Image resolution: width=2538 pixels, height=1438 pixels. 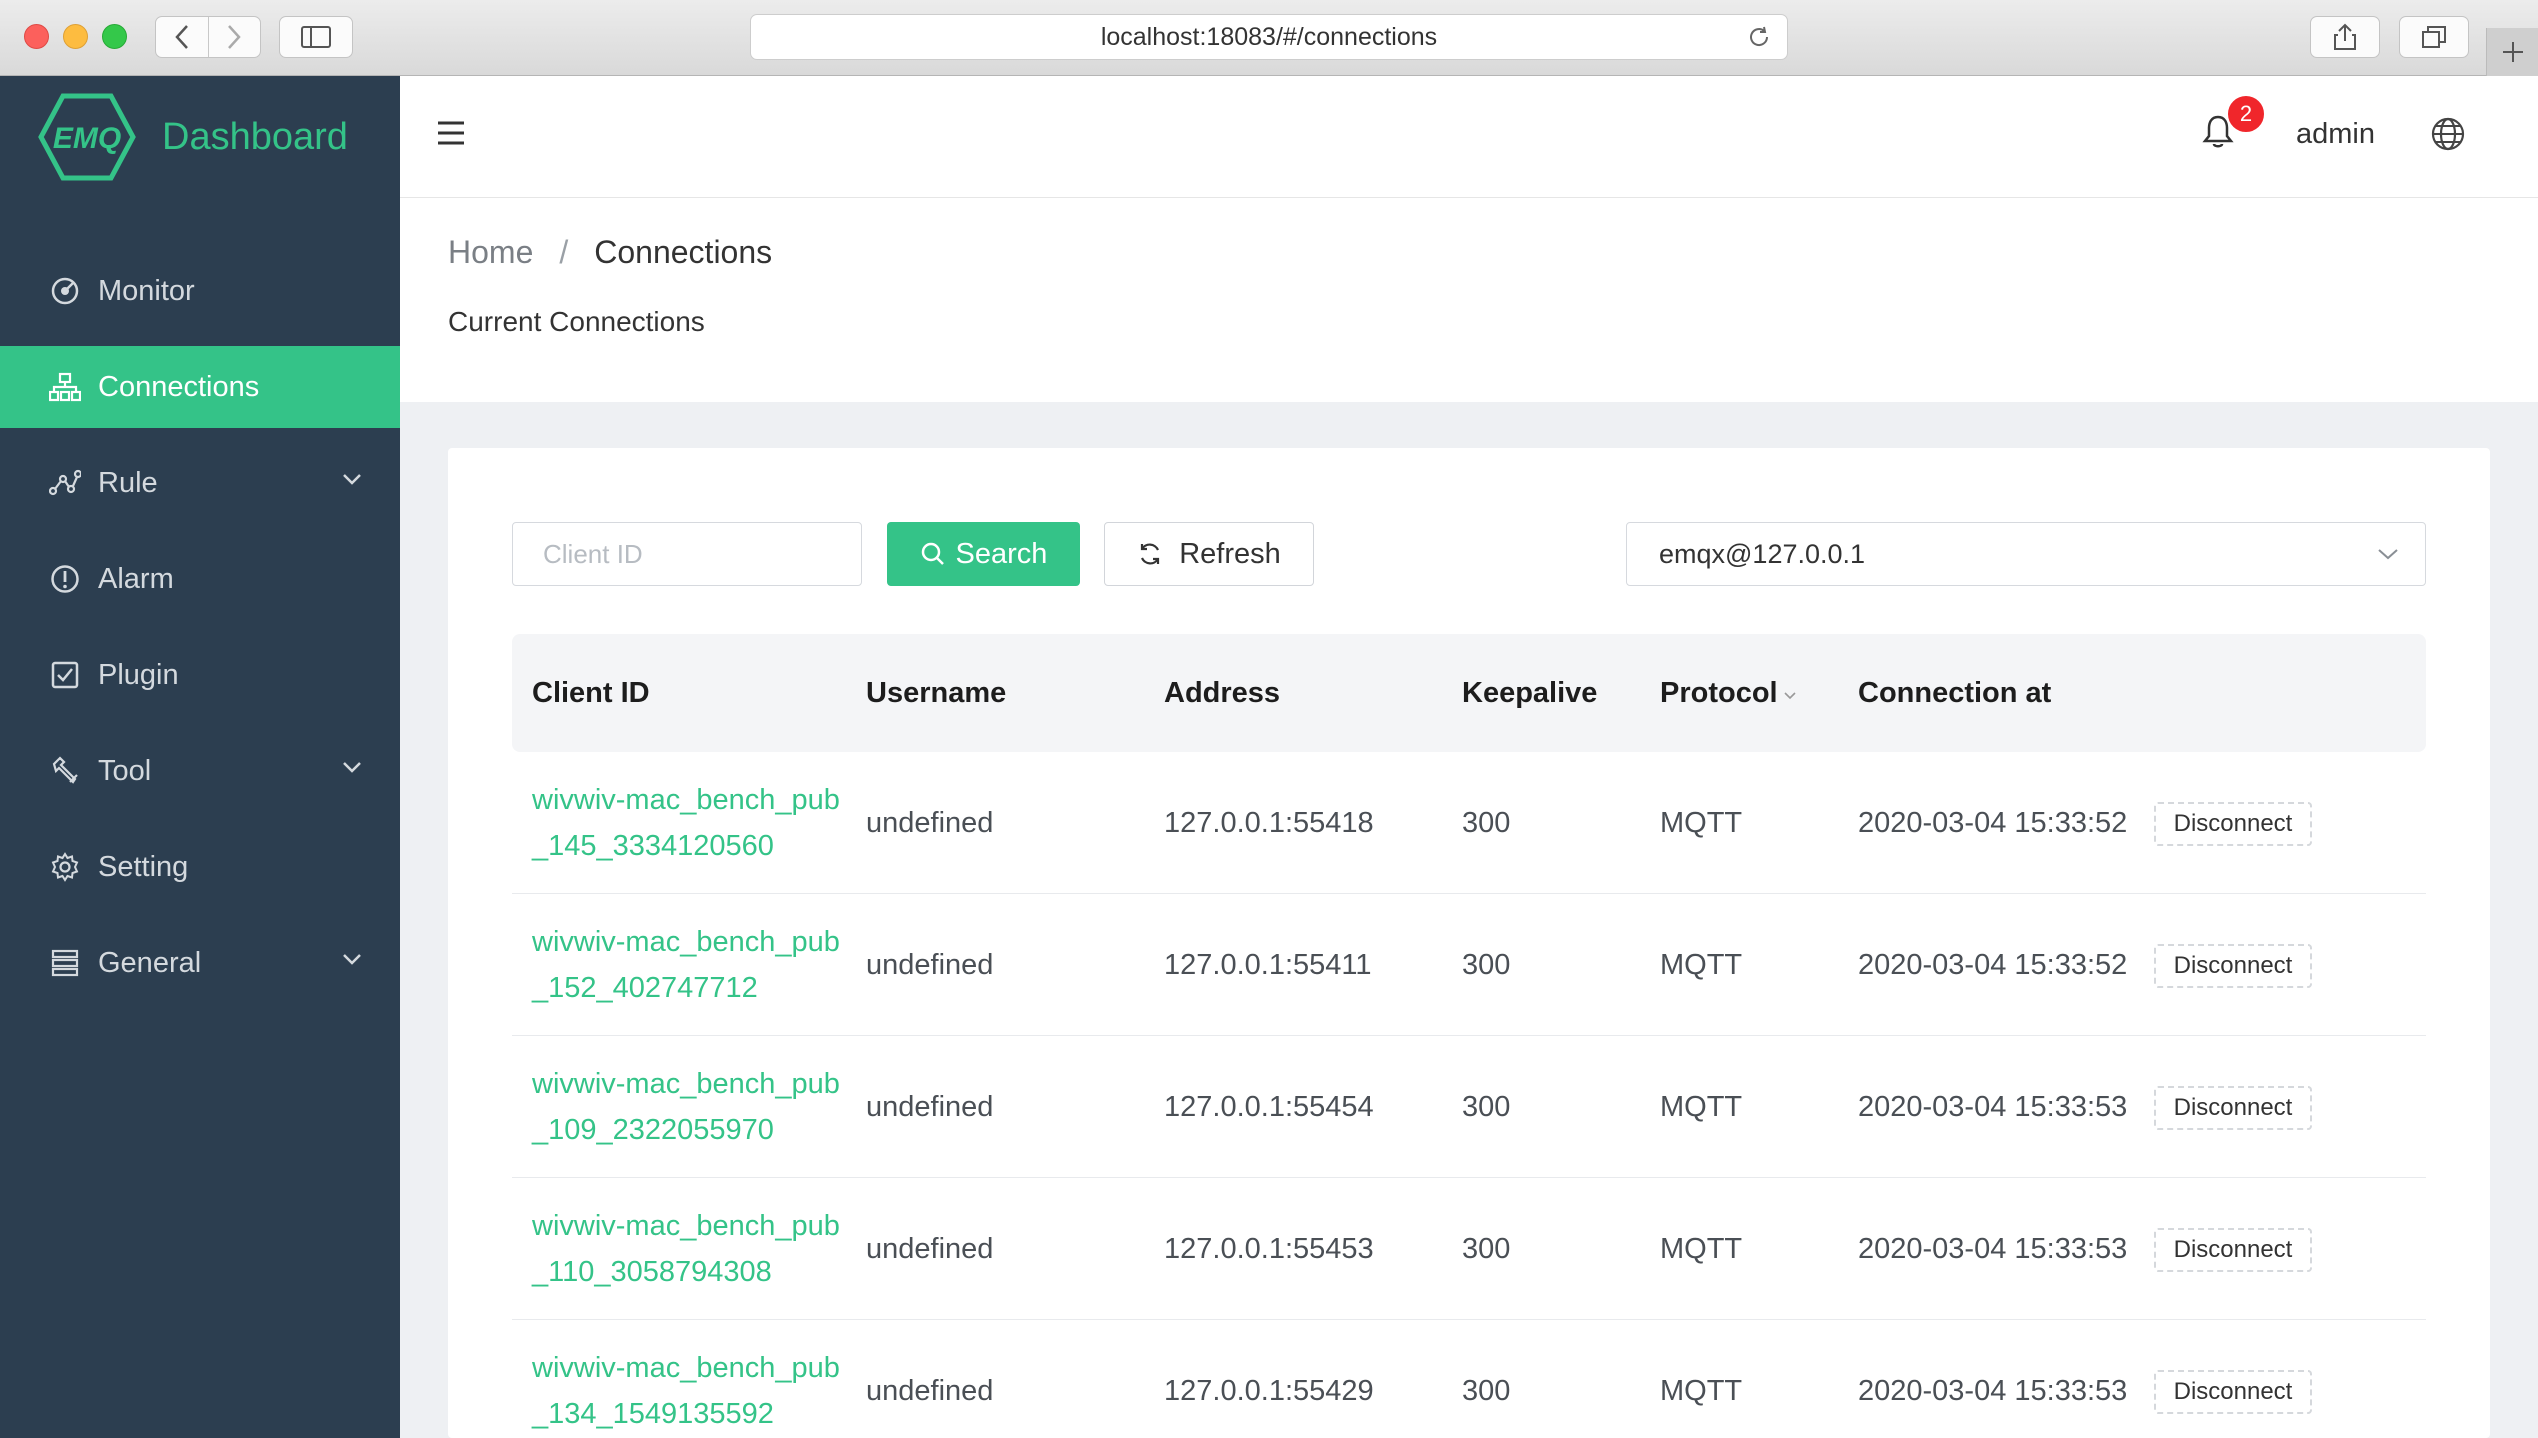 I want to click on chevron-left-icon, so click(x=181, y=37).